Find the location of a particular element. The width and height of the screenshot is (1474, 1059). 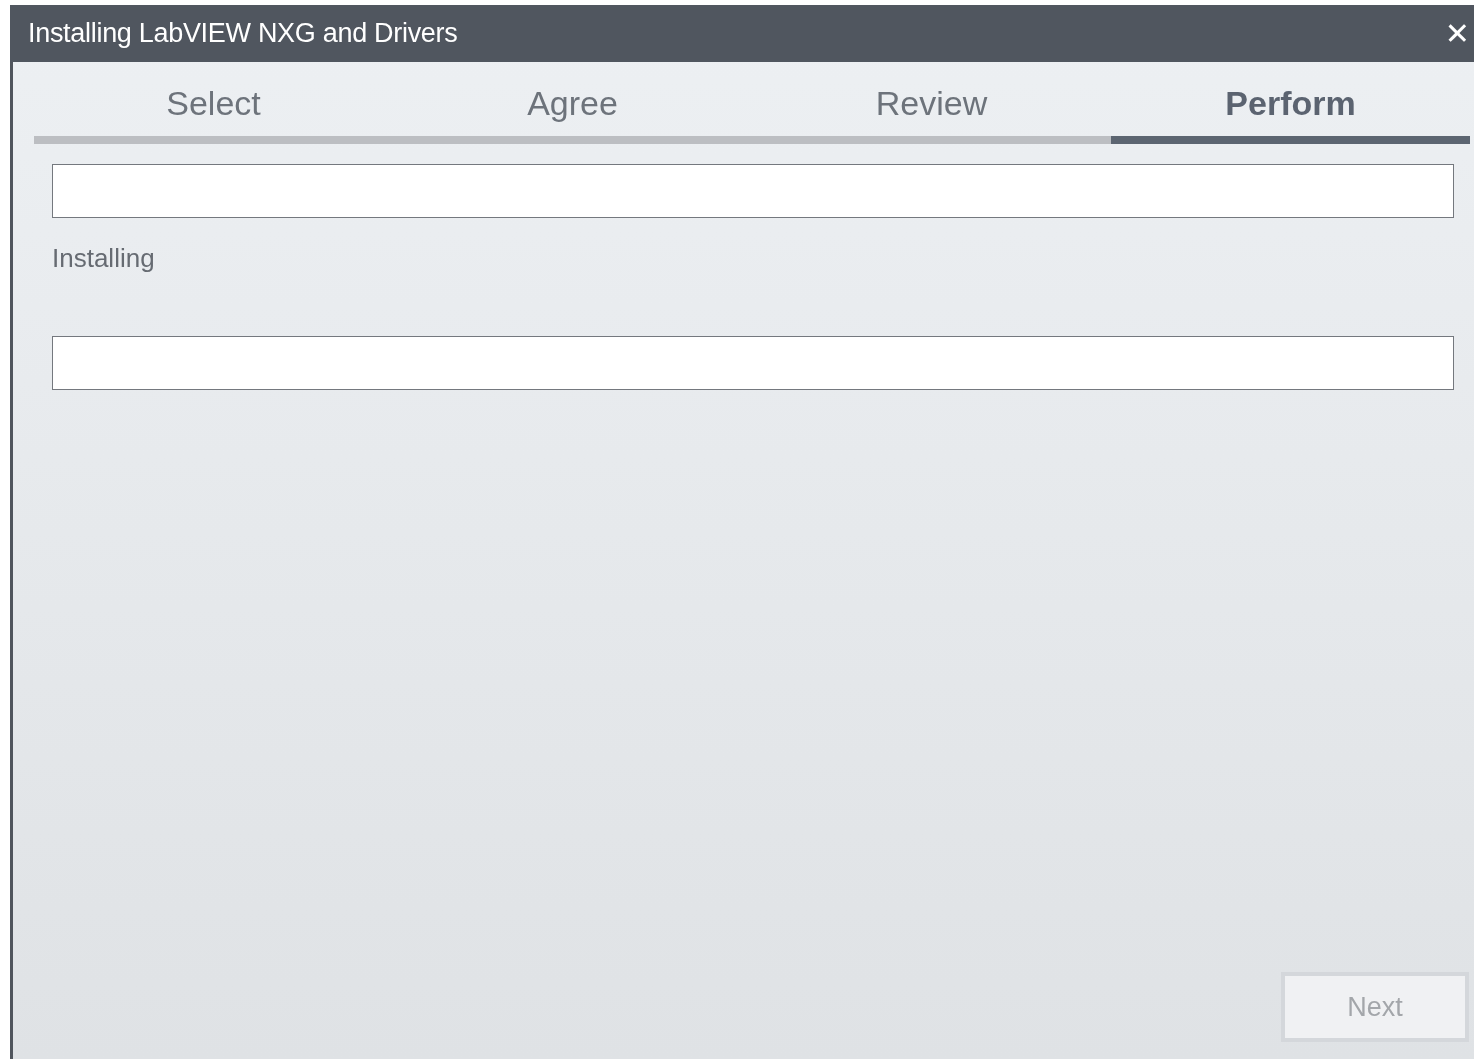

step-tab: Review is located at coordinates (931, 110).